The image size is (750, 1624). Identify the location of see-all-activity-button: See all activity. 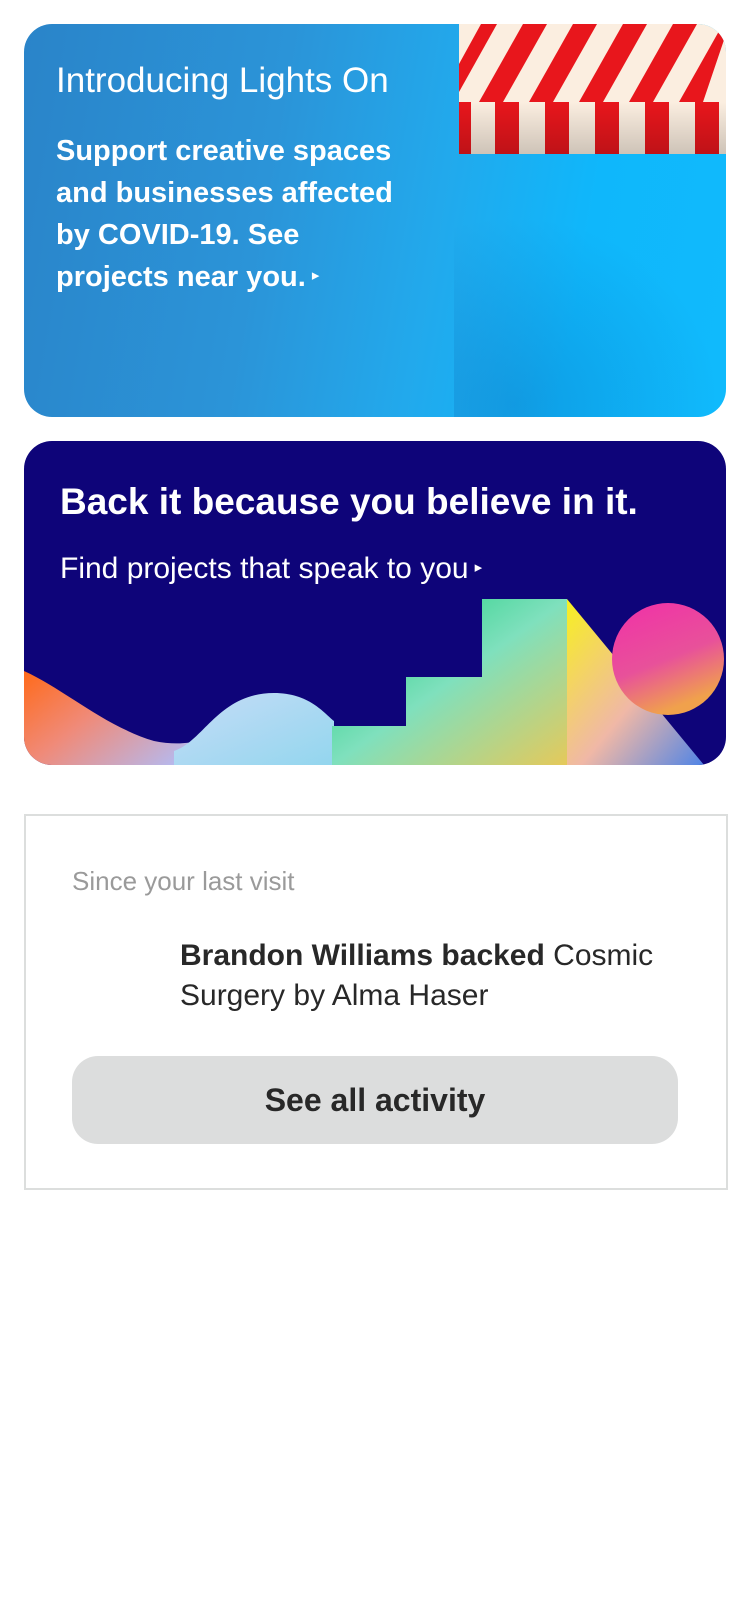
(375, 1100).